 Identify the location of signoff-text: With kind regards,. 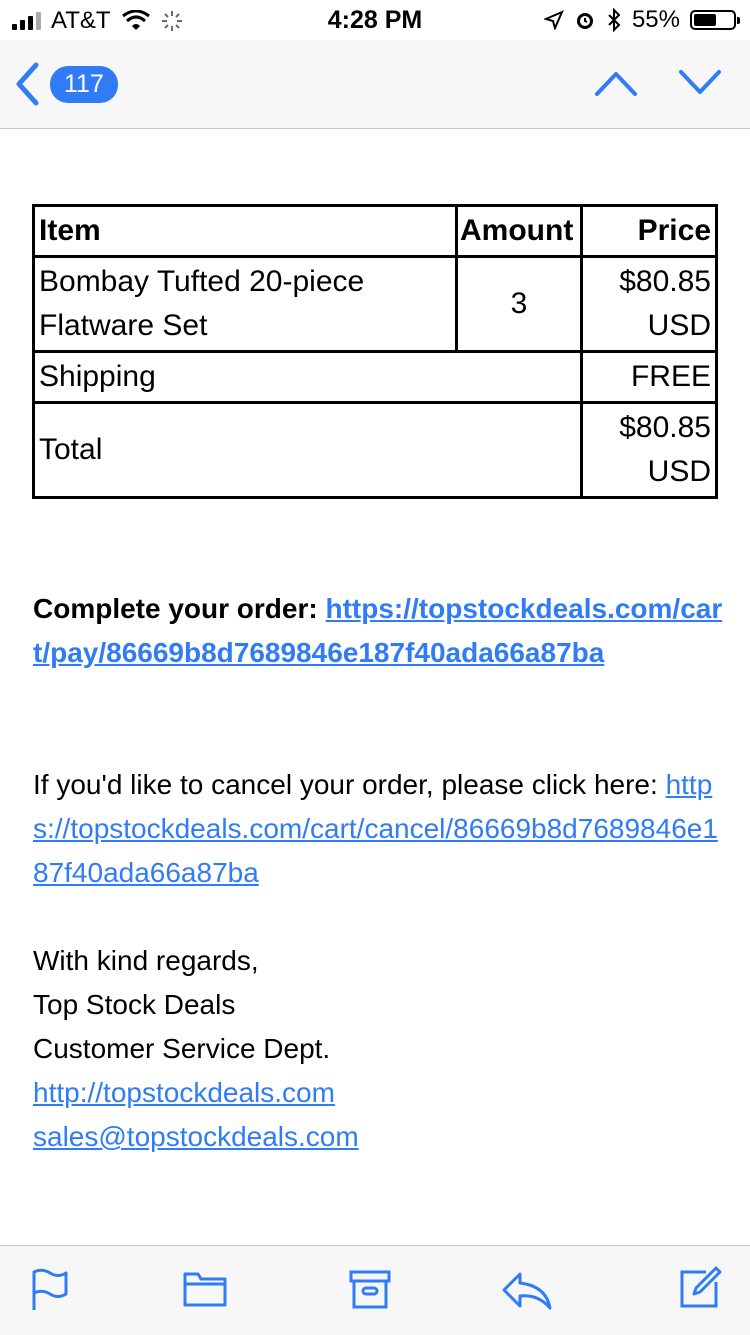
(146, 960).